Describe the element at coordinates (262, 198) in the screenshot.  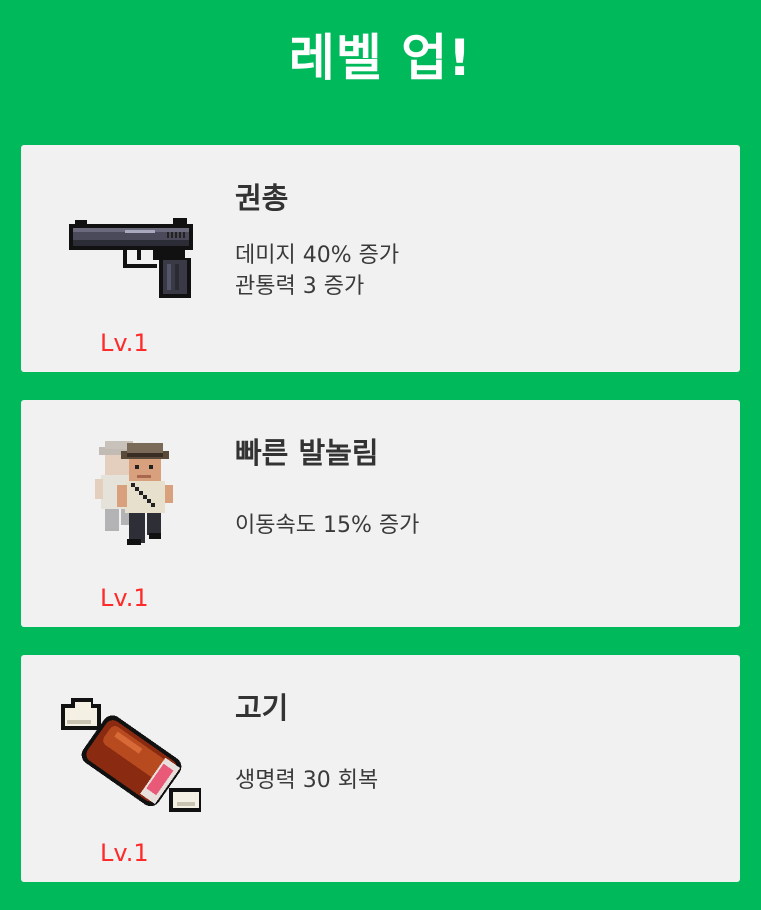
I see `card-name: 권총` at that location.